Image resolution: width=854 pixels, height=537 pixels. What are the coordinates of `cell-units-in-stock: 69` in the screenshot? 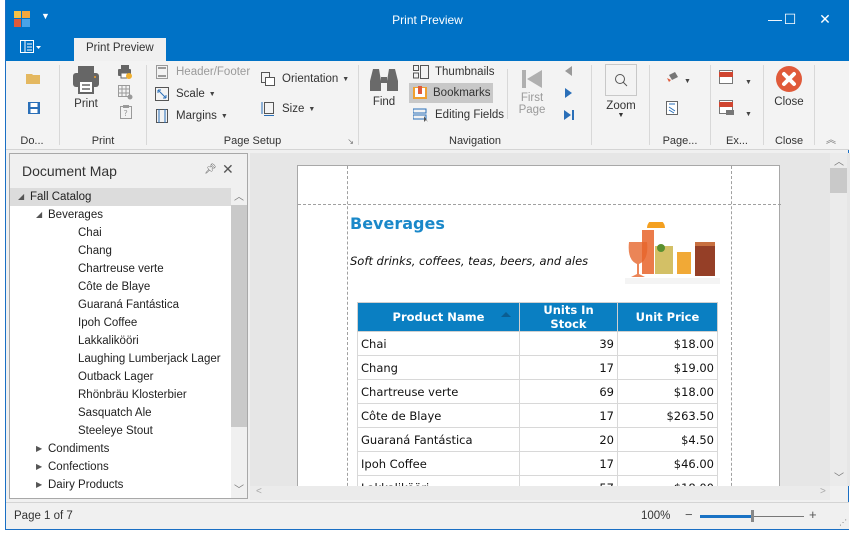 It's located at (568, 391).